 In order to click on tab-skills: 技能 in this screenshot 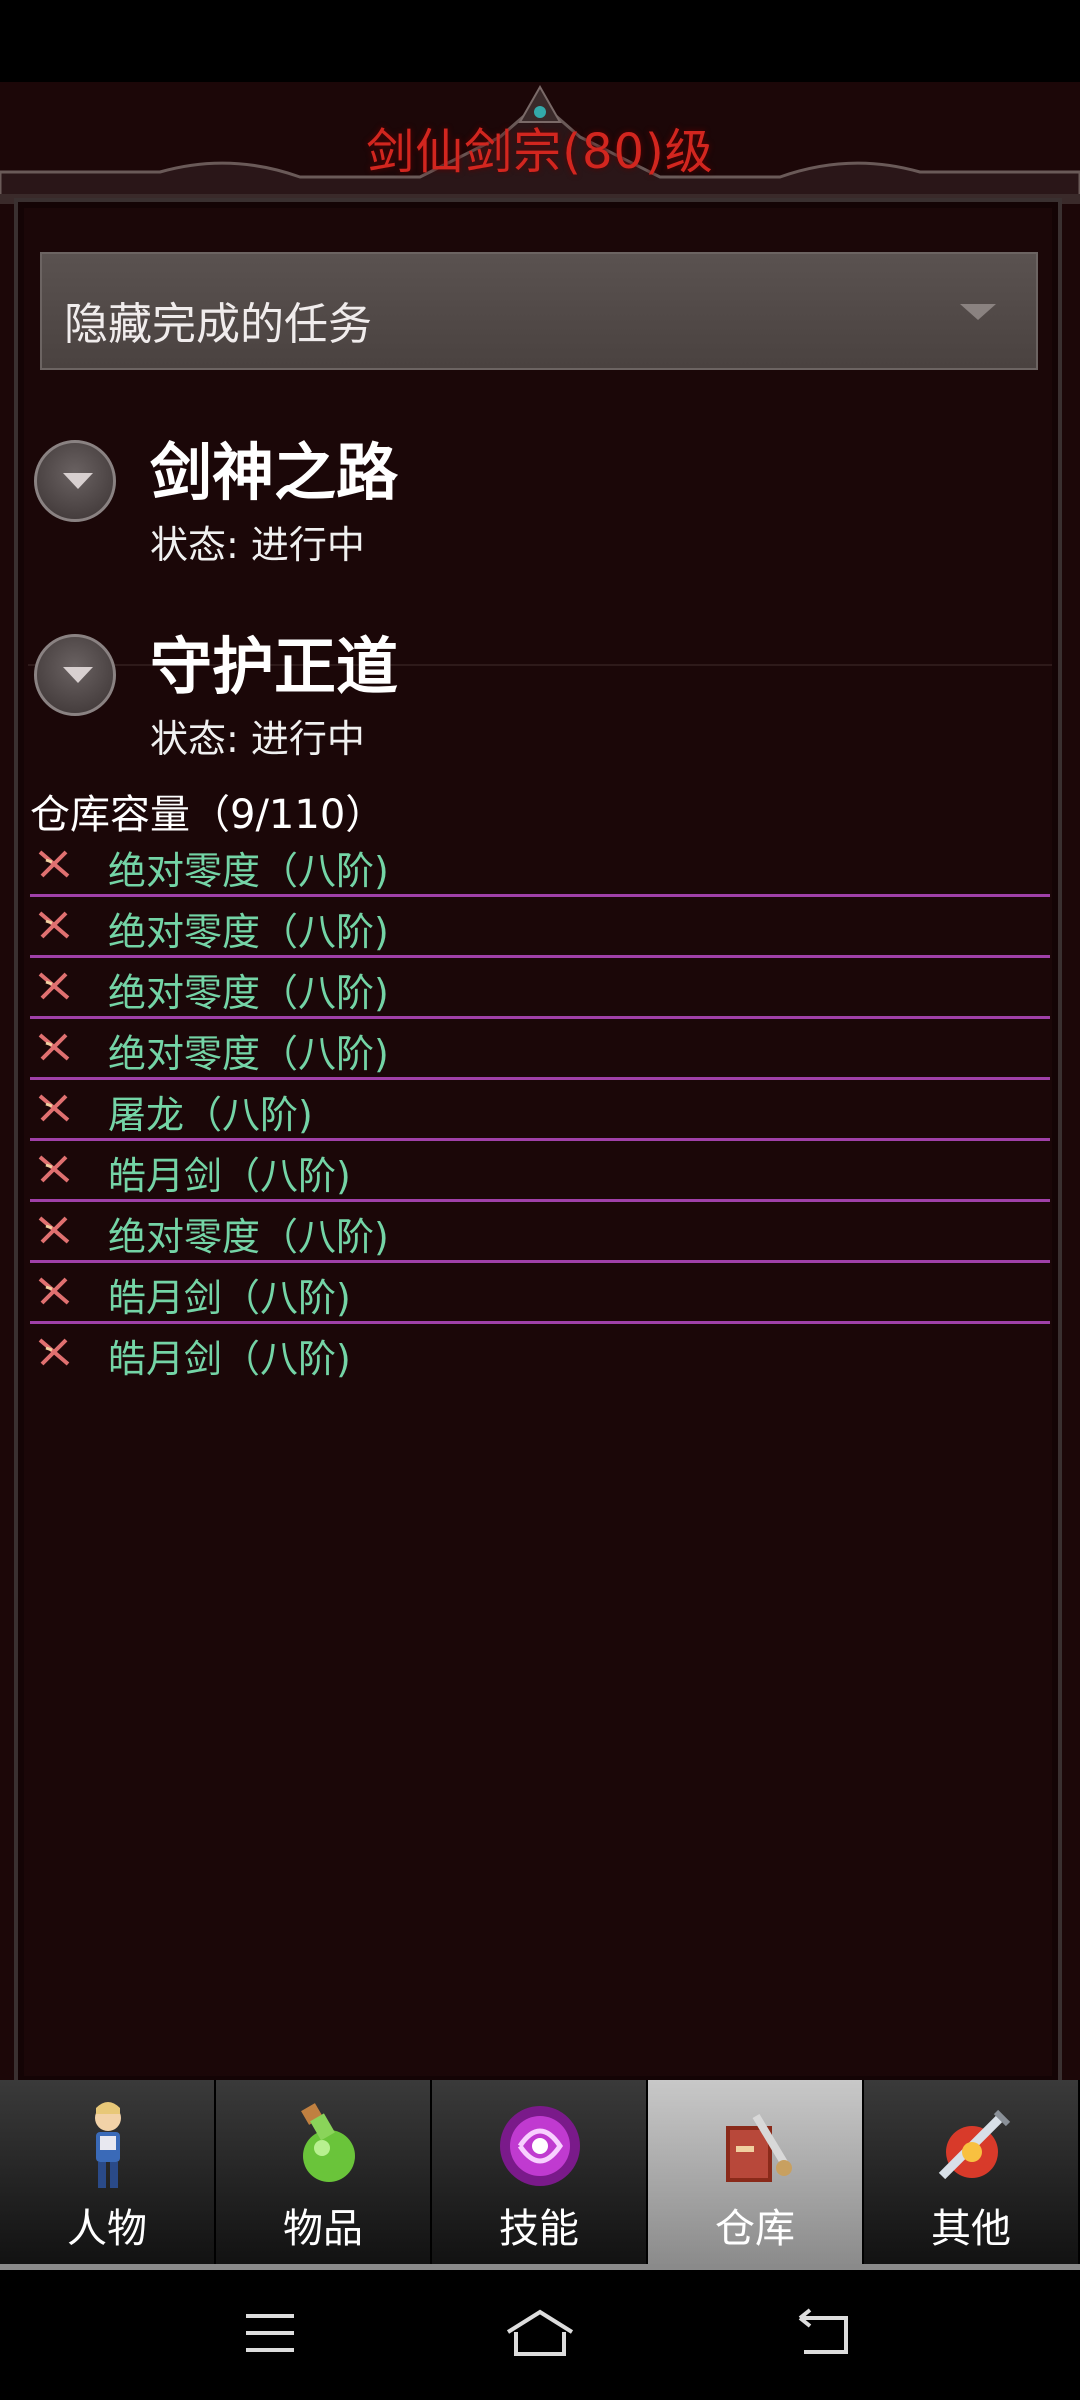, I will do `click(540, 2174)`.